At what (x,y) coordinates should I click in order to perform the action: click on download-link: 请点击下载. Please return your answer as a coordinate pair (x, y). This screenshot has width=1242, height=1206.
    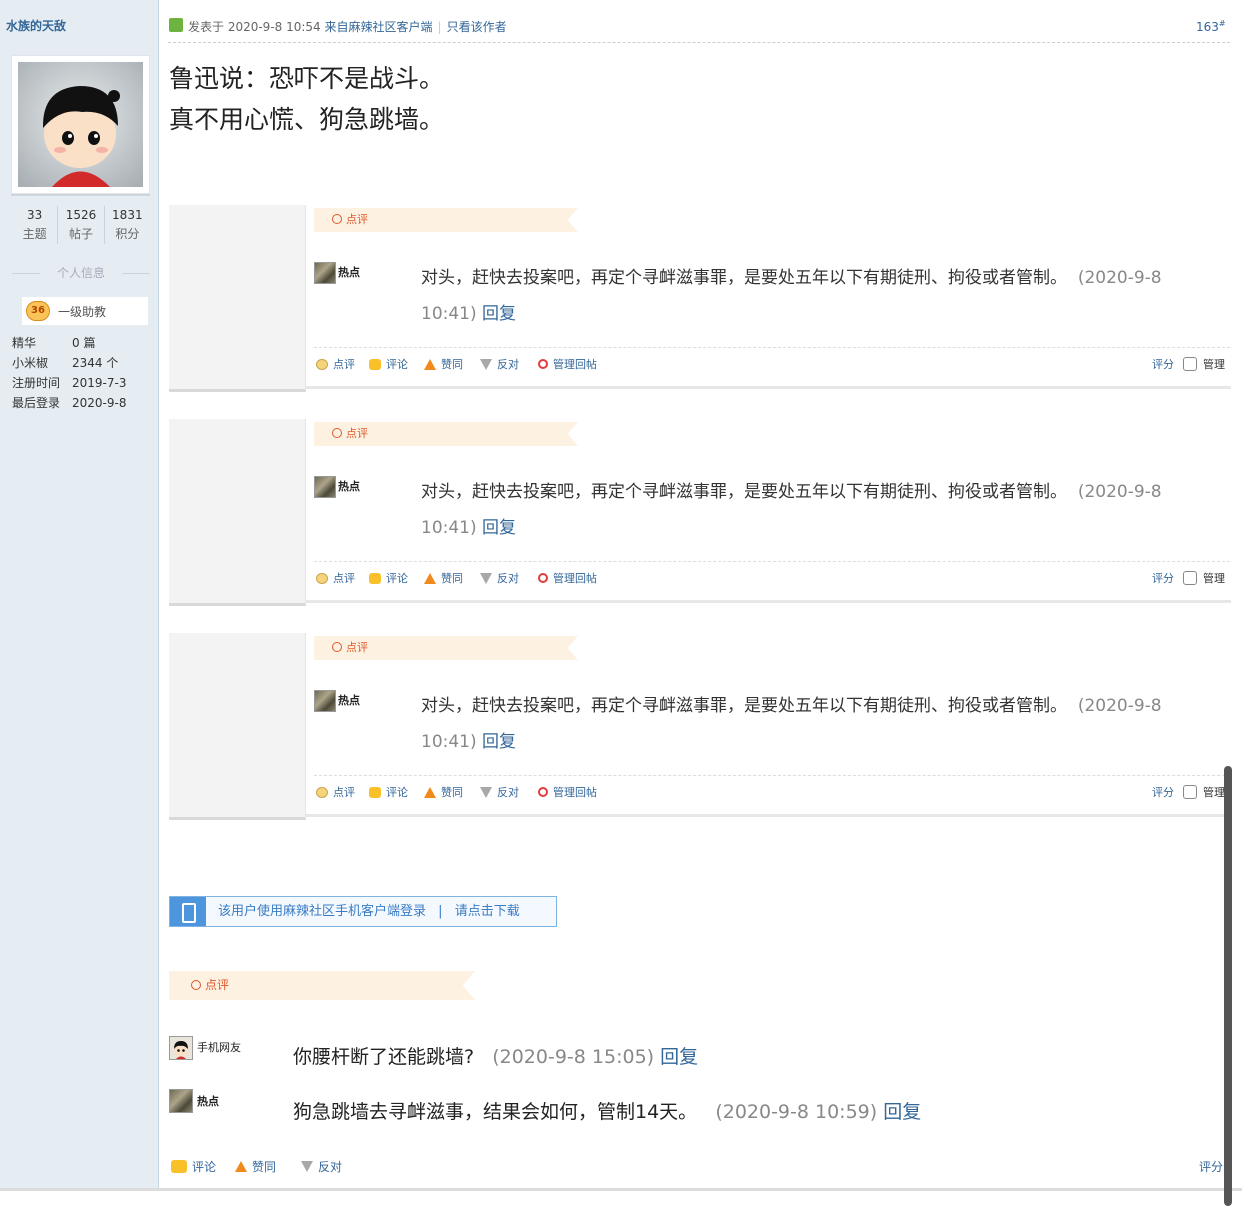
    Looking at the image, I should click on (487, 911).